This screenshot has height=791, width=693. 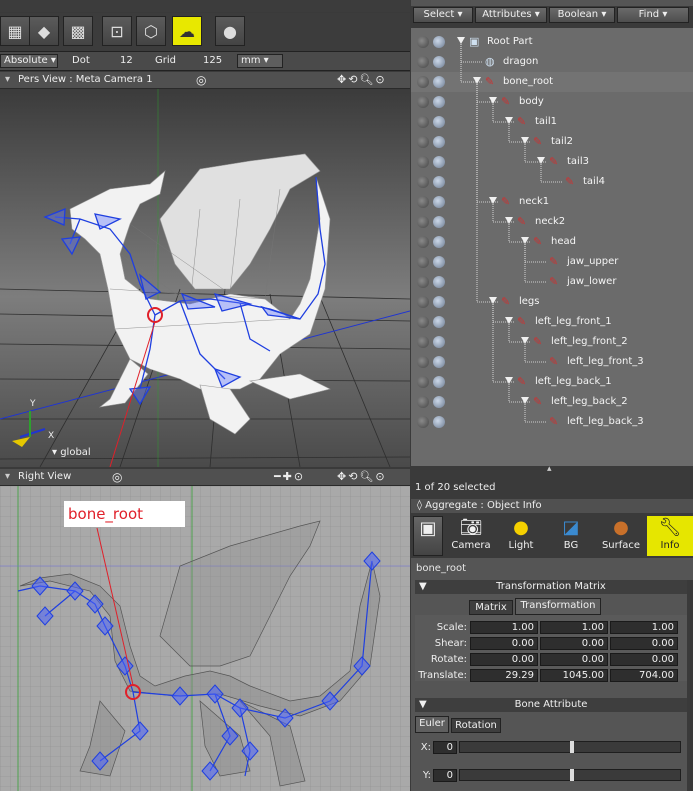 I want to click on vertex-move-icon: ⊡, so click(x=117, y=31).